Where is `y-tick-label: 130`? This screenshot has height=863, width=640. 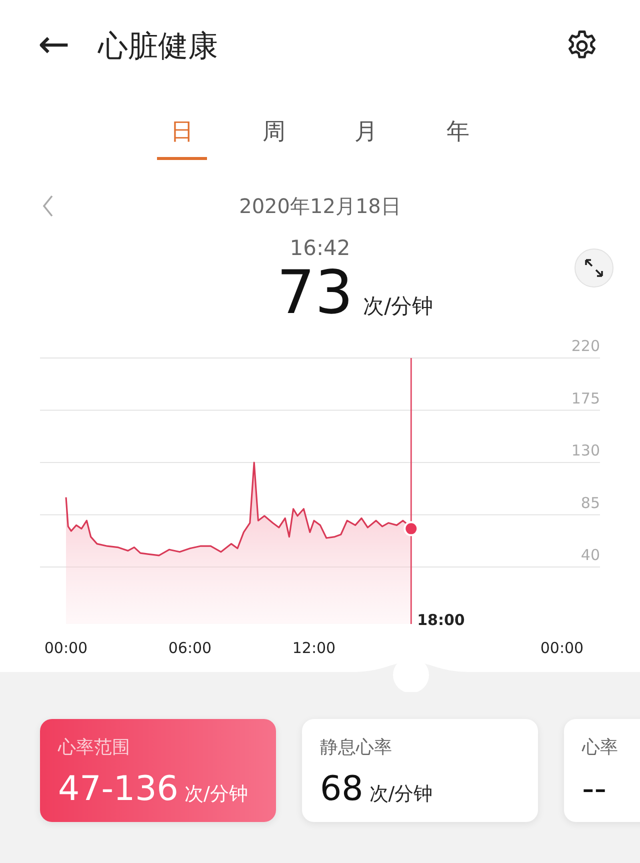 y-tick-label: 130 is located at coordinates (585, 451).